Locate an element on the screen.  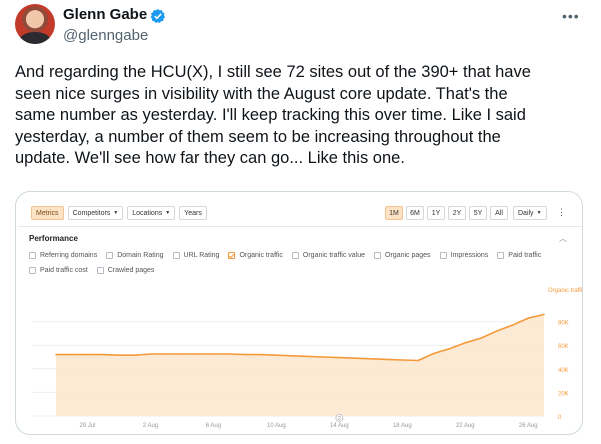
tab-competitors: Competitors ▼ is located at coordinates (95, 213).